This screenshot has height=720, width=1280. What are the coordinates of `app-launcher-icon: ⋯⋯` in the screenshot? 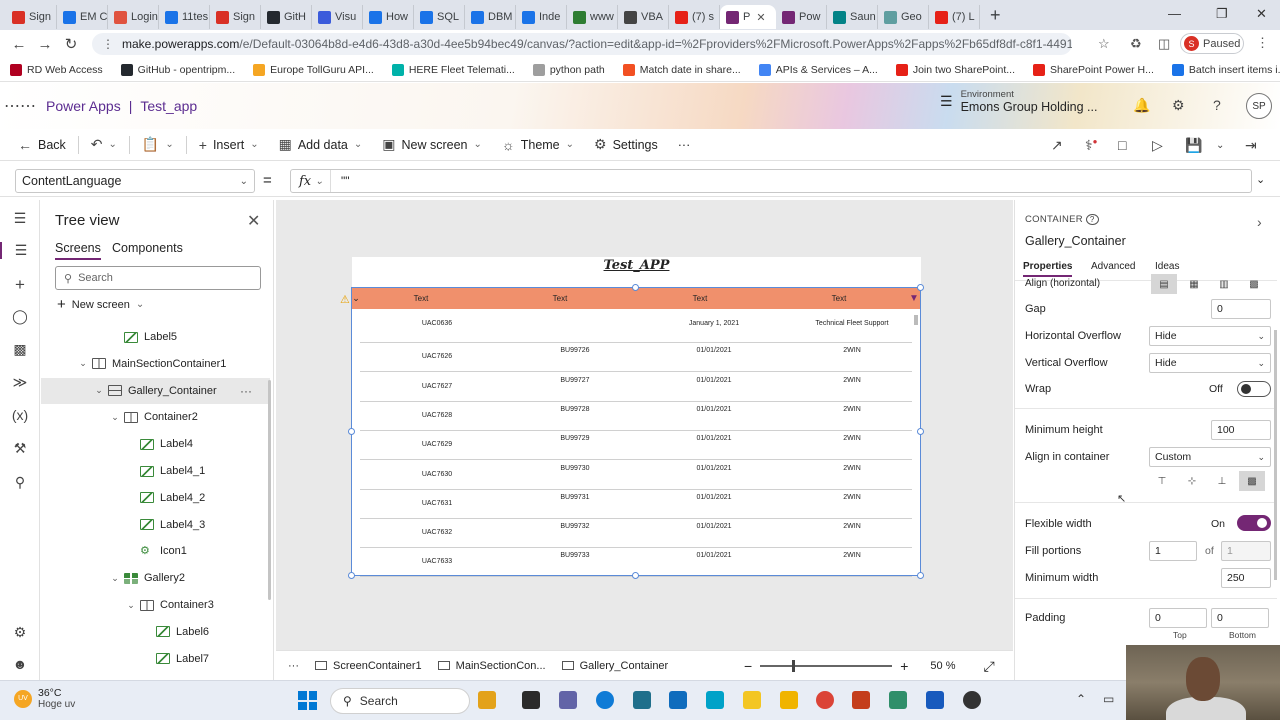 It's located at (20, 106).